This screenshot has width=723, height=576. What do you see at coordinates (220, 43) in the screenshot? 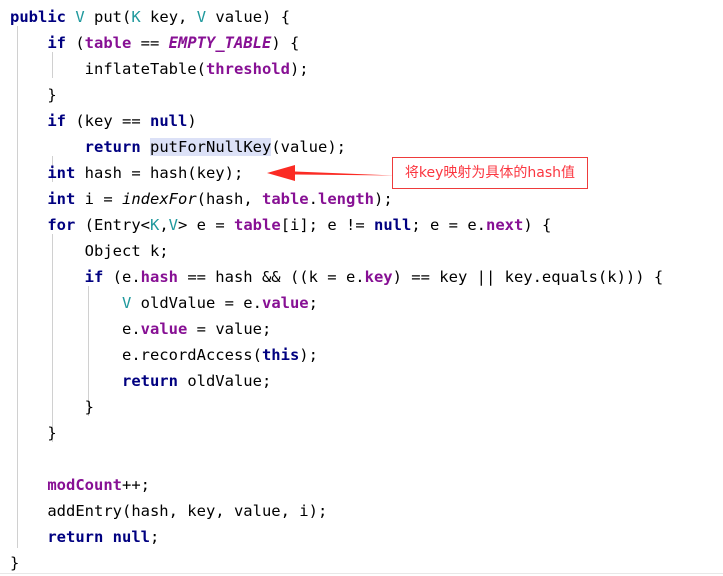
I see `code-token: EMPTY_TABLE` at bounding box center [220, 43].